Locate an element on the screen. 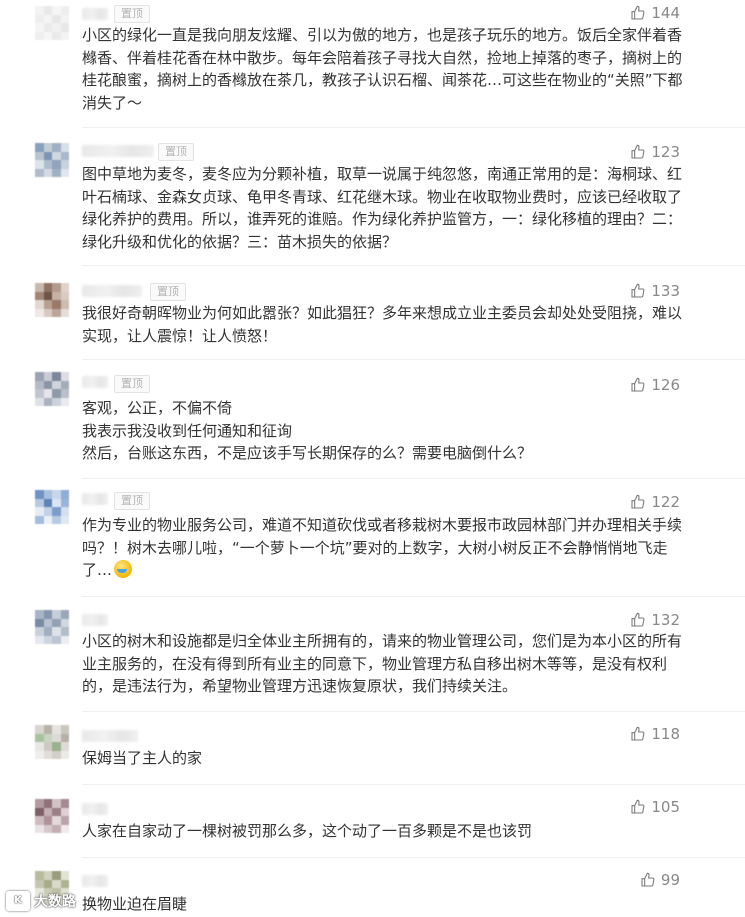  comment-text: 保姆当了主人的家 is located at coordinates (142, 758).